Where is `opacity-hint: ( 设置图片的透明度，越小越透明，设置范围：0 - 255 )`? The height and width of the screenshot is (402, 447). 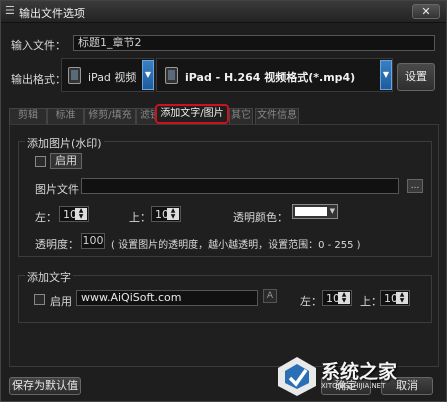
opacity-hint: ( 设置图片的透明度，越小越透明，设置范围：0 - 255 ) is located at coordinates (236, 245).